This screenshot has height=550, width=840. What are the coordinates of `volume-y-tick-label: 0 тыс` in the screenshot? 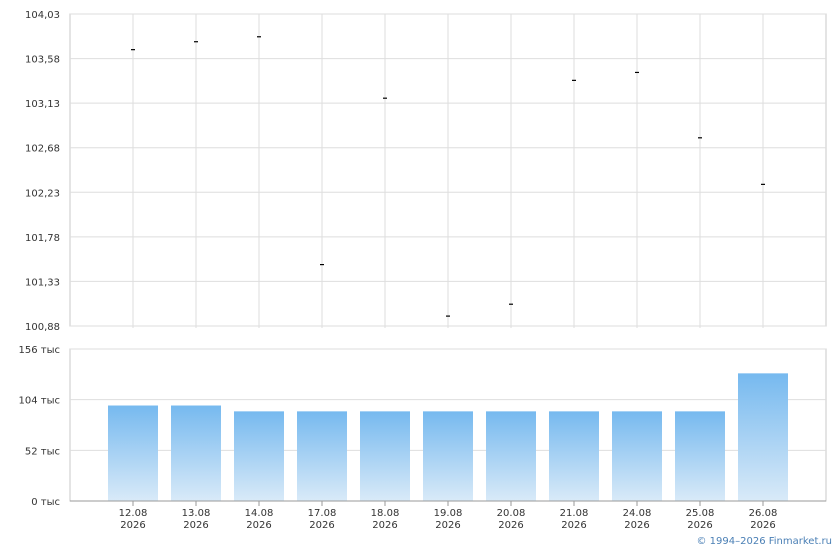 It's located at (45, 502).